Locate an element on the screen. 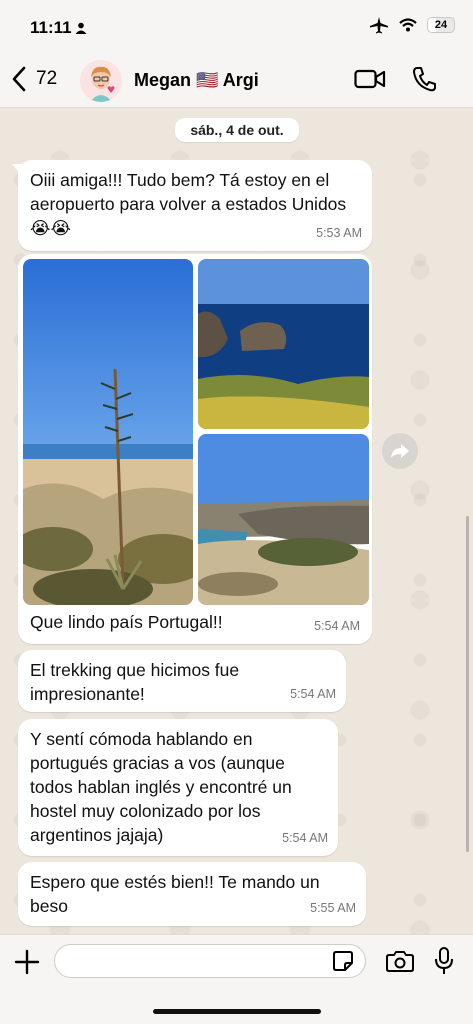 The height and width of the screenshot is (1024, 473). camera-button is located at coordinates (400, 963).